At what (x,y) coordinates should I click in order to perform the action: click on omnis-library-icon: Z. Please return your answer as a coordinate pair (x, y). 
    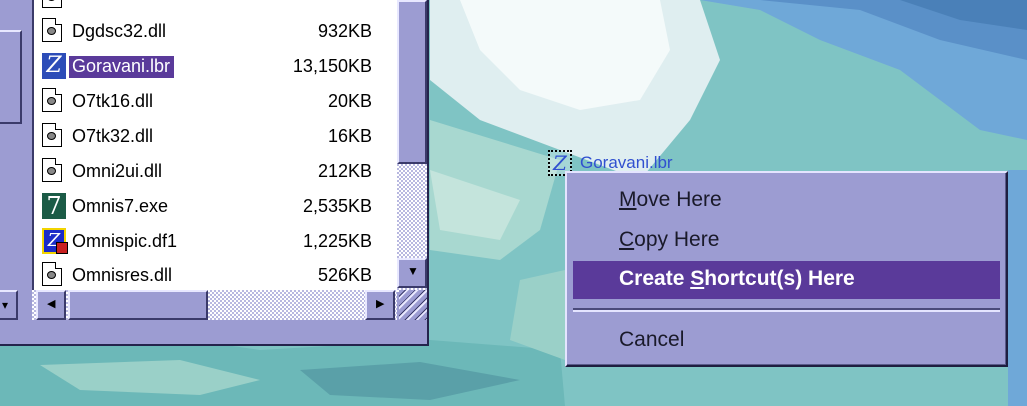
    Looking at the image, I should click on (54, 66).